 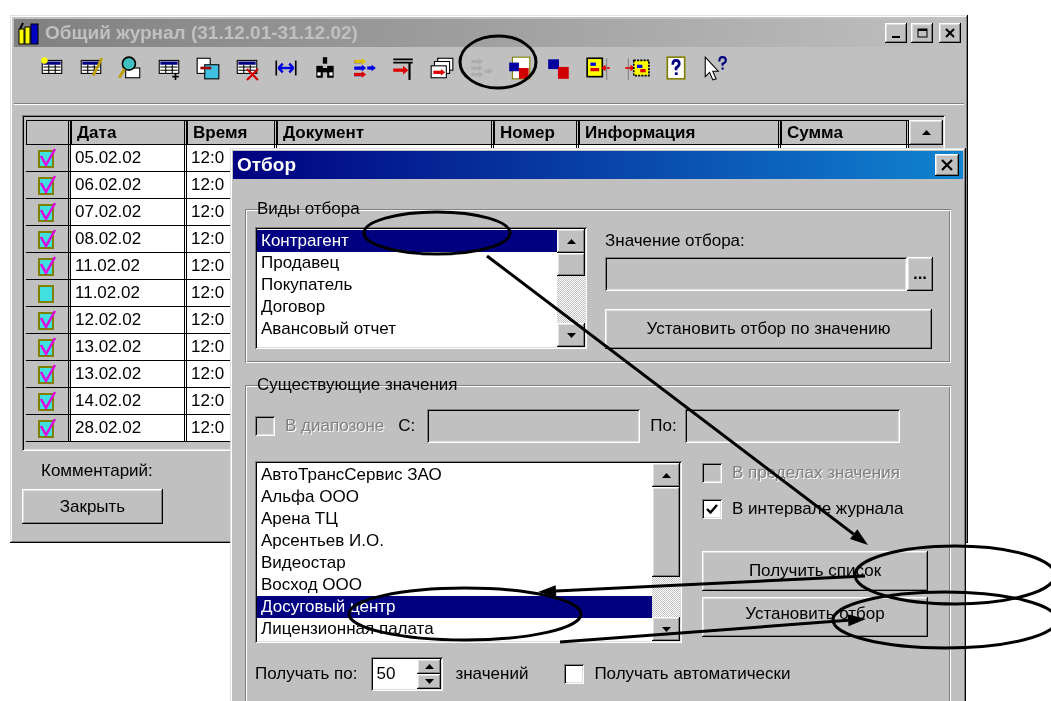 I want to click on windows-icon, so click(x=441, y=68).